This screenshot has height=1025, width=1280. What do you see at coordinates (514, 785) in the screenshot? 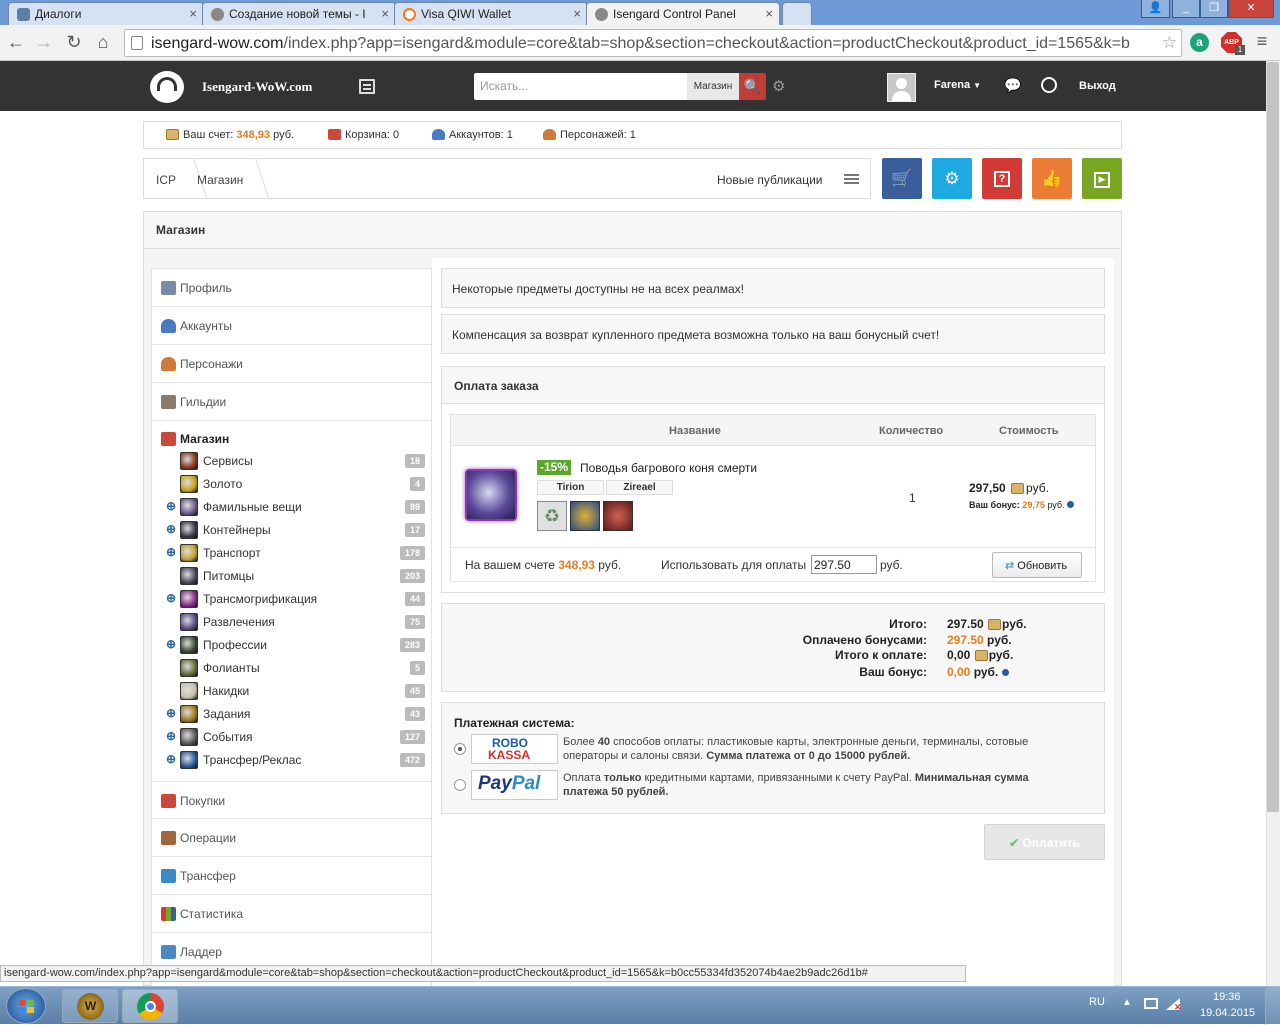
I see `paypal-logo: PayPal` at bounding box center [514, 785].